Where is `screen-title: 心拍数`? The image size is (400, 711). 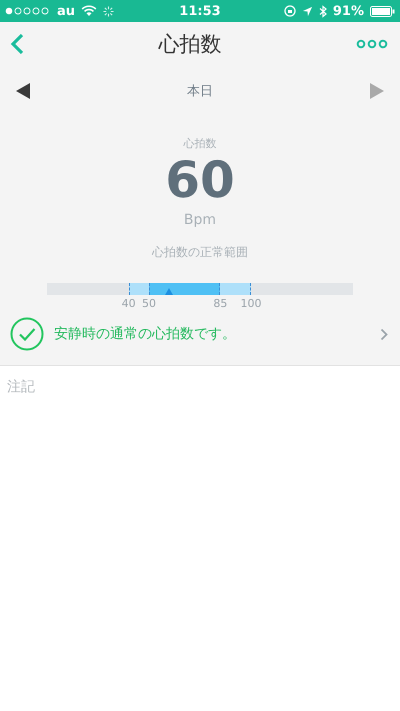 screen-title: 心拍数 is located at coordinates (190, 44).